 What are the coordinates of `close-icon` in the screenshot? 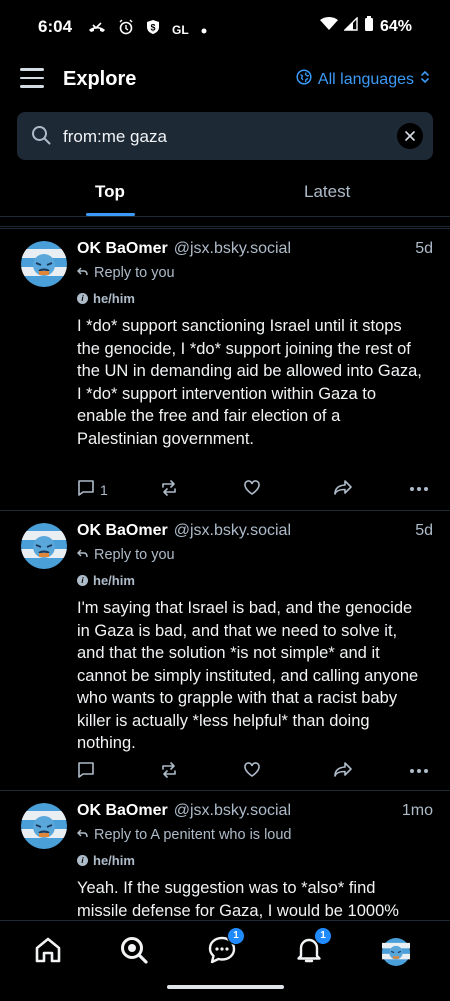 It's located at (410, 136).